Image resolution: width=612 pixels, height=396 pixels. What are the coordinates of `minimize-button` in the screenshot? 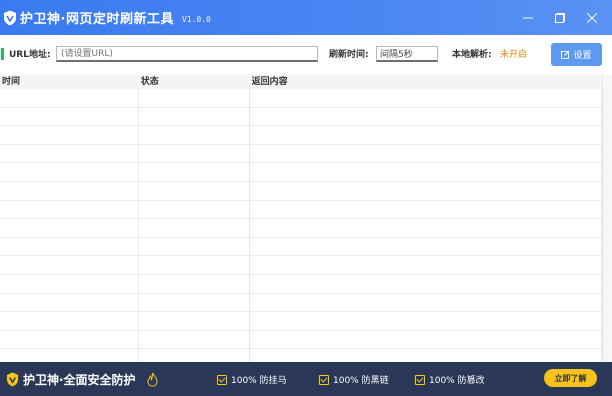 It's located at (528, 17).